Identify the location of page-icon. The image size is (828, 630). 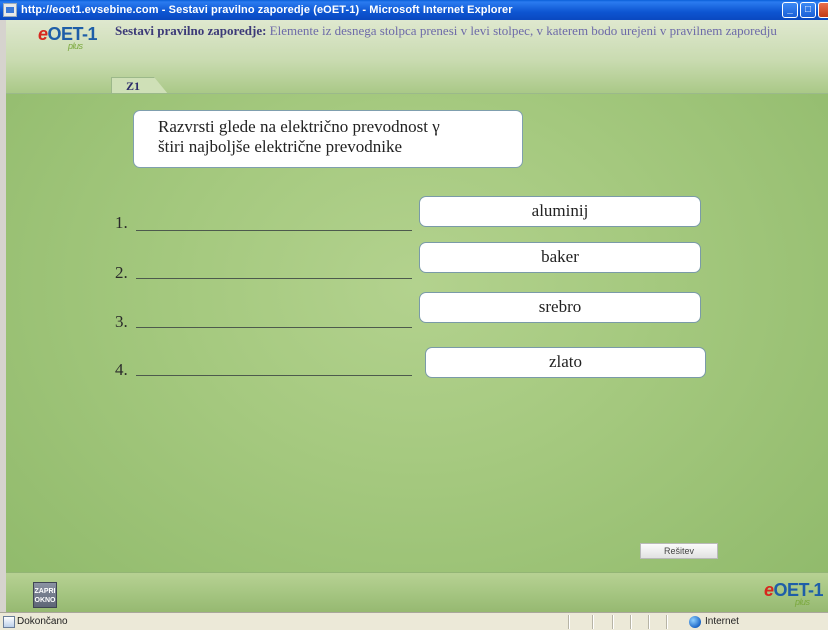
(9, 622).